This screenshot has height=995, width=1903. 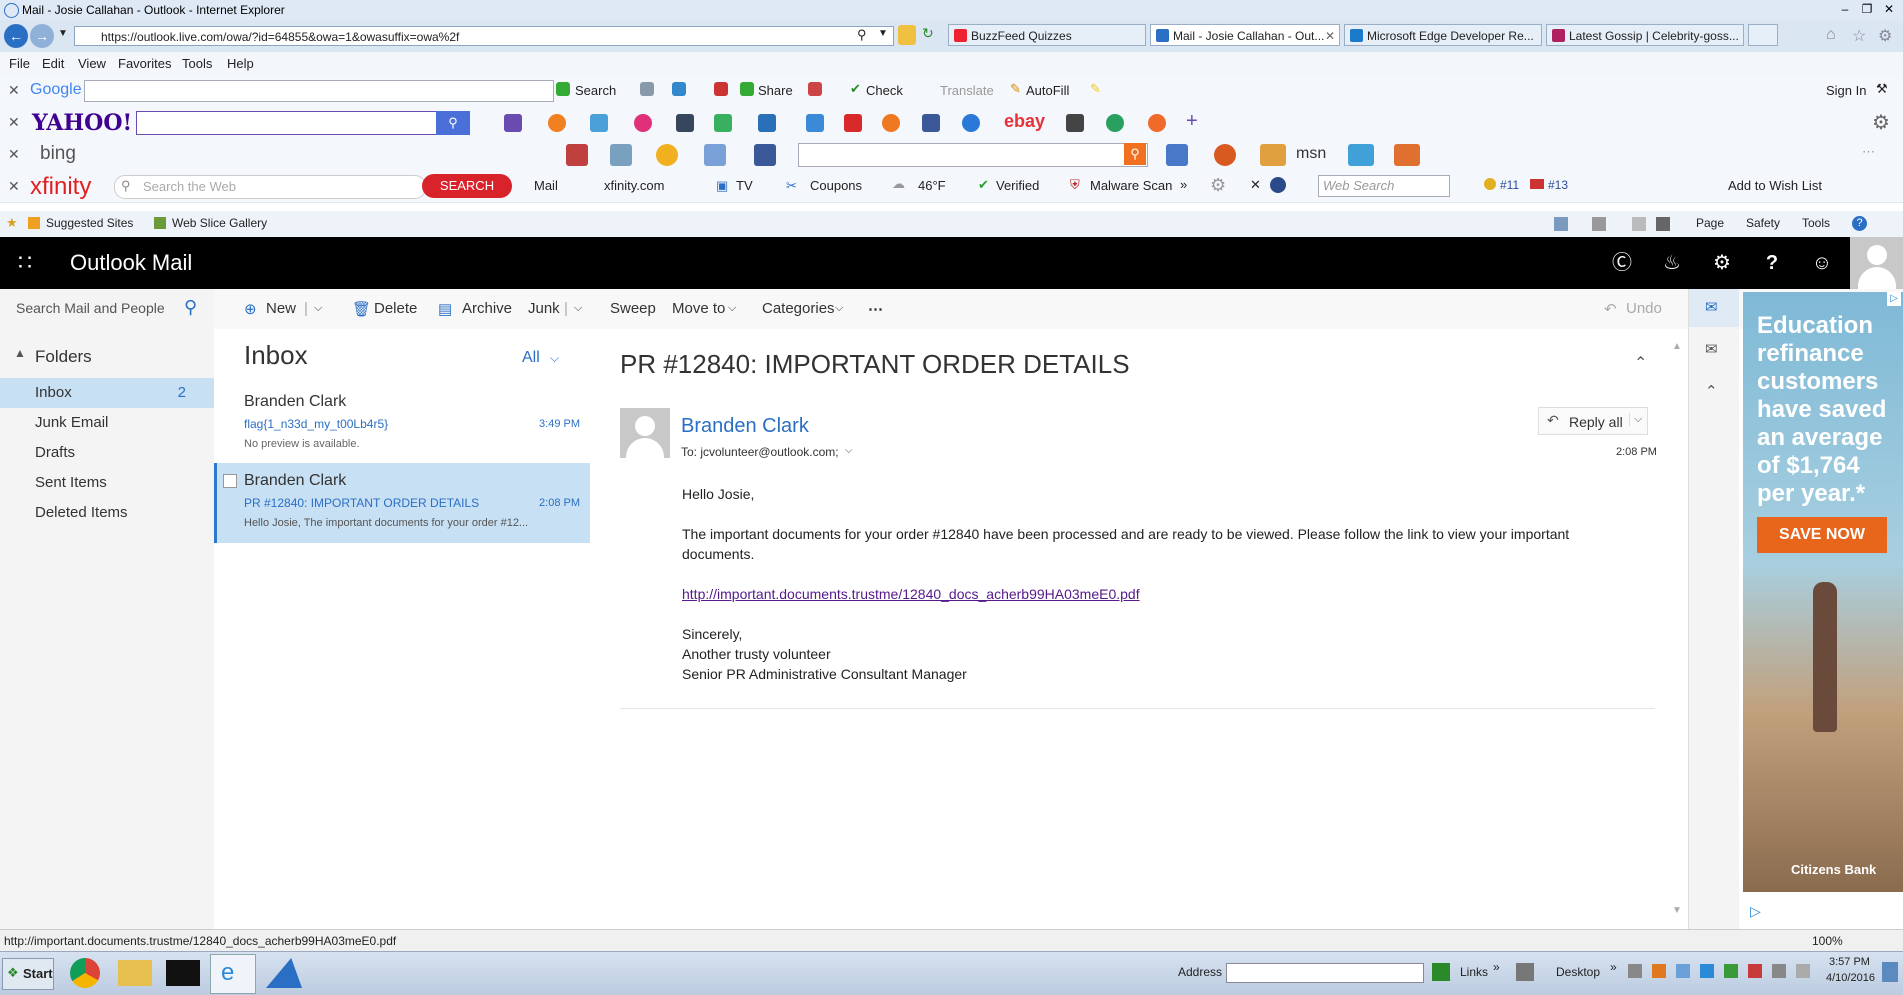 I want to click on maps-icon, so click(x=621, y=155).